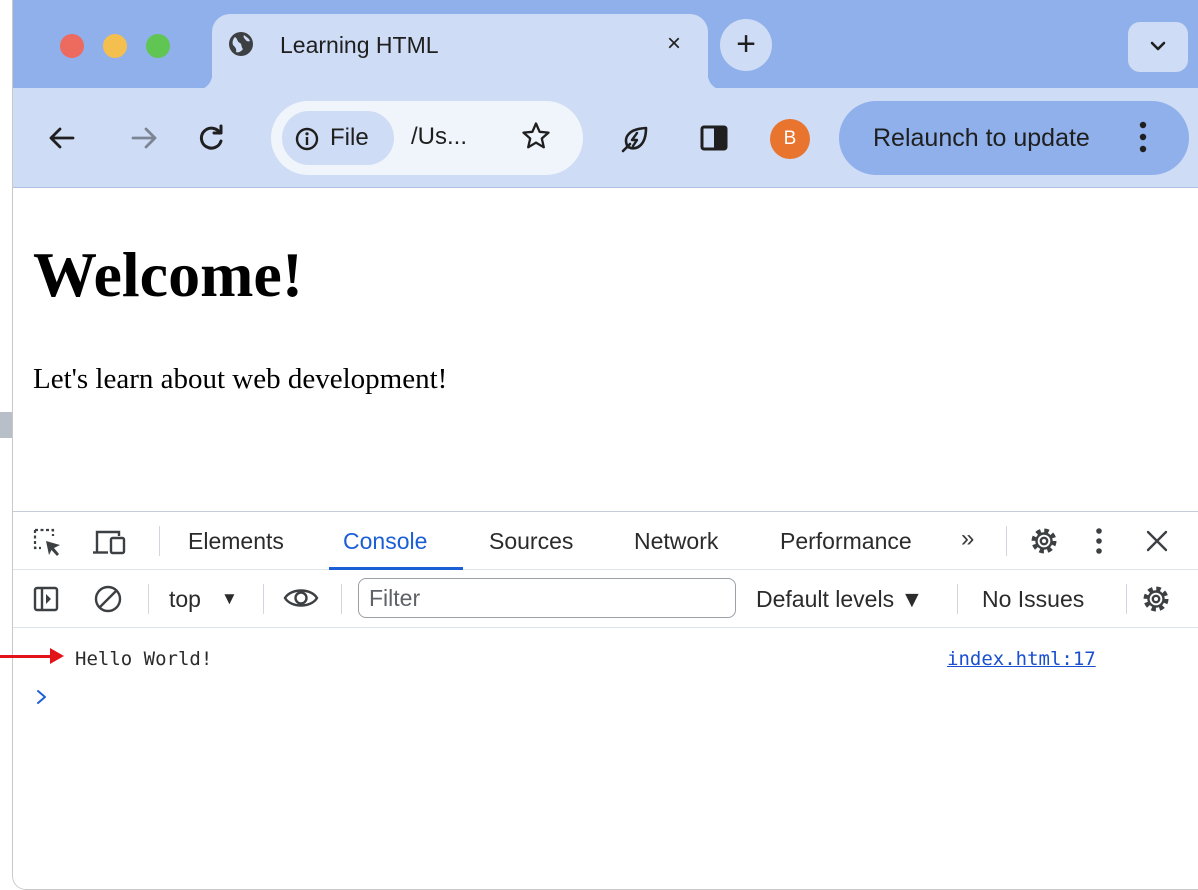 Image resolution: width=1198 pixels, height=890 pixels. I want to click on close-icon, so click(1157, 541).